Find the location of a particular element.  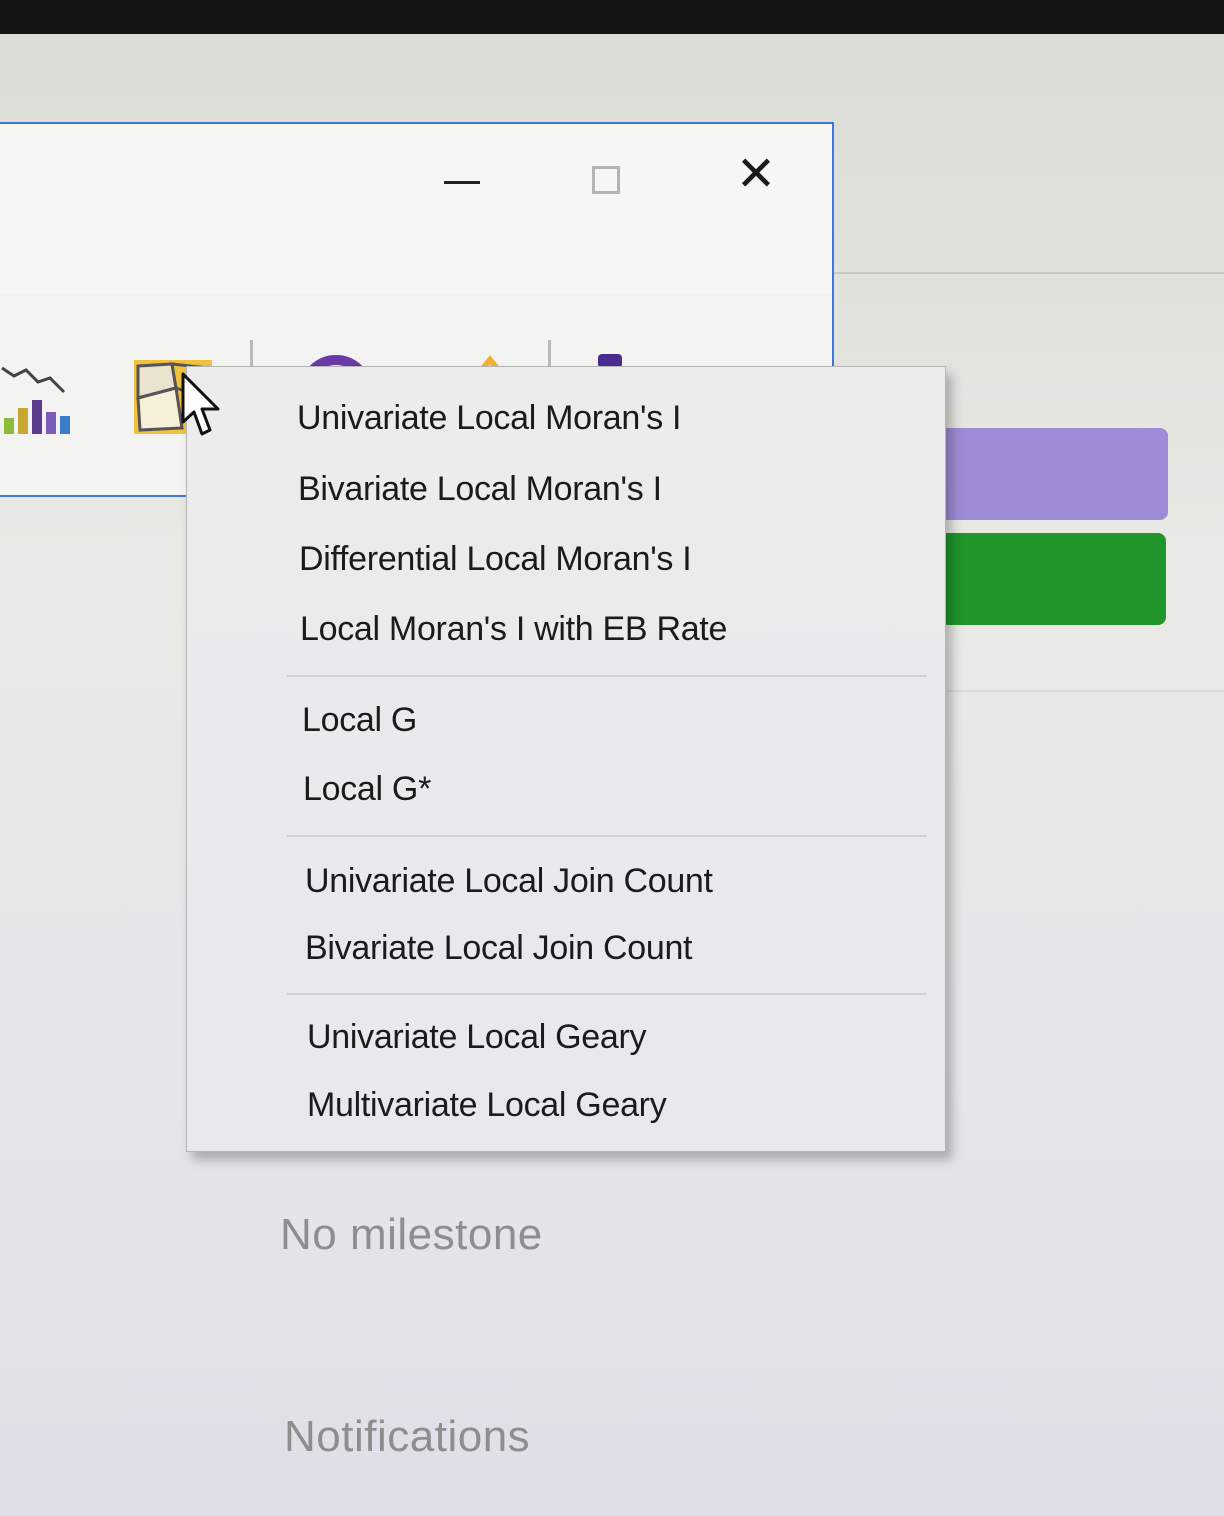

menu-item-differential-local-morans-i: Differential Local Moran's I is located at coordinates (619, 559).